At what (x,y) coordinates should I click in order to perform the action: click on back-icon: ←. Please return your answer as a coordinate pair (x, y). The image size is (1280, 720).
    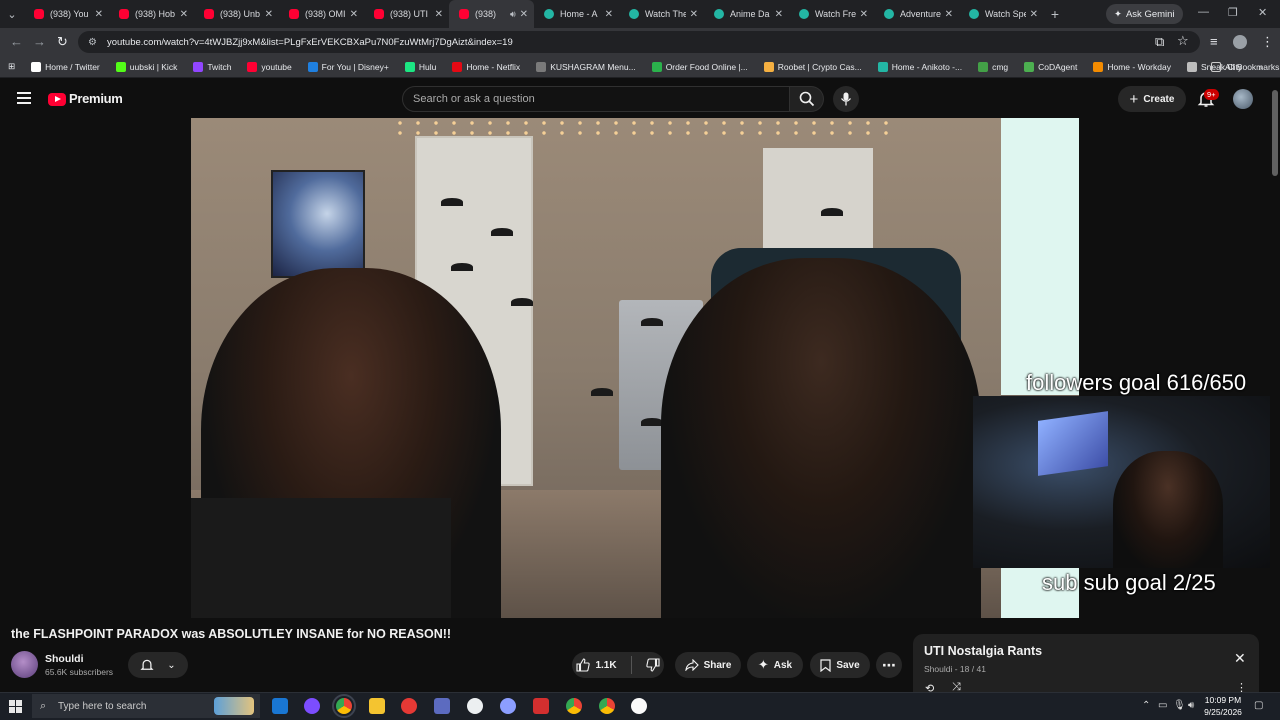
    Looking at the image, I should click on (16, 41).